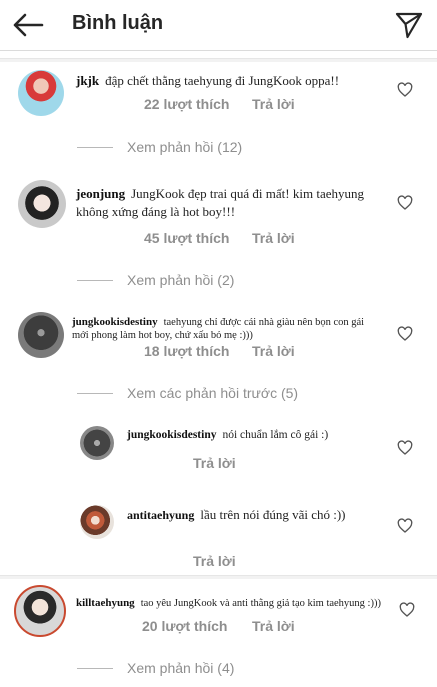 The image size is (437, 687). Describe the element at coordinates (115, 322) in the screenshot. I see `comment-username: jungkookisdestiny` at that location.